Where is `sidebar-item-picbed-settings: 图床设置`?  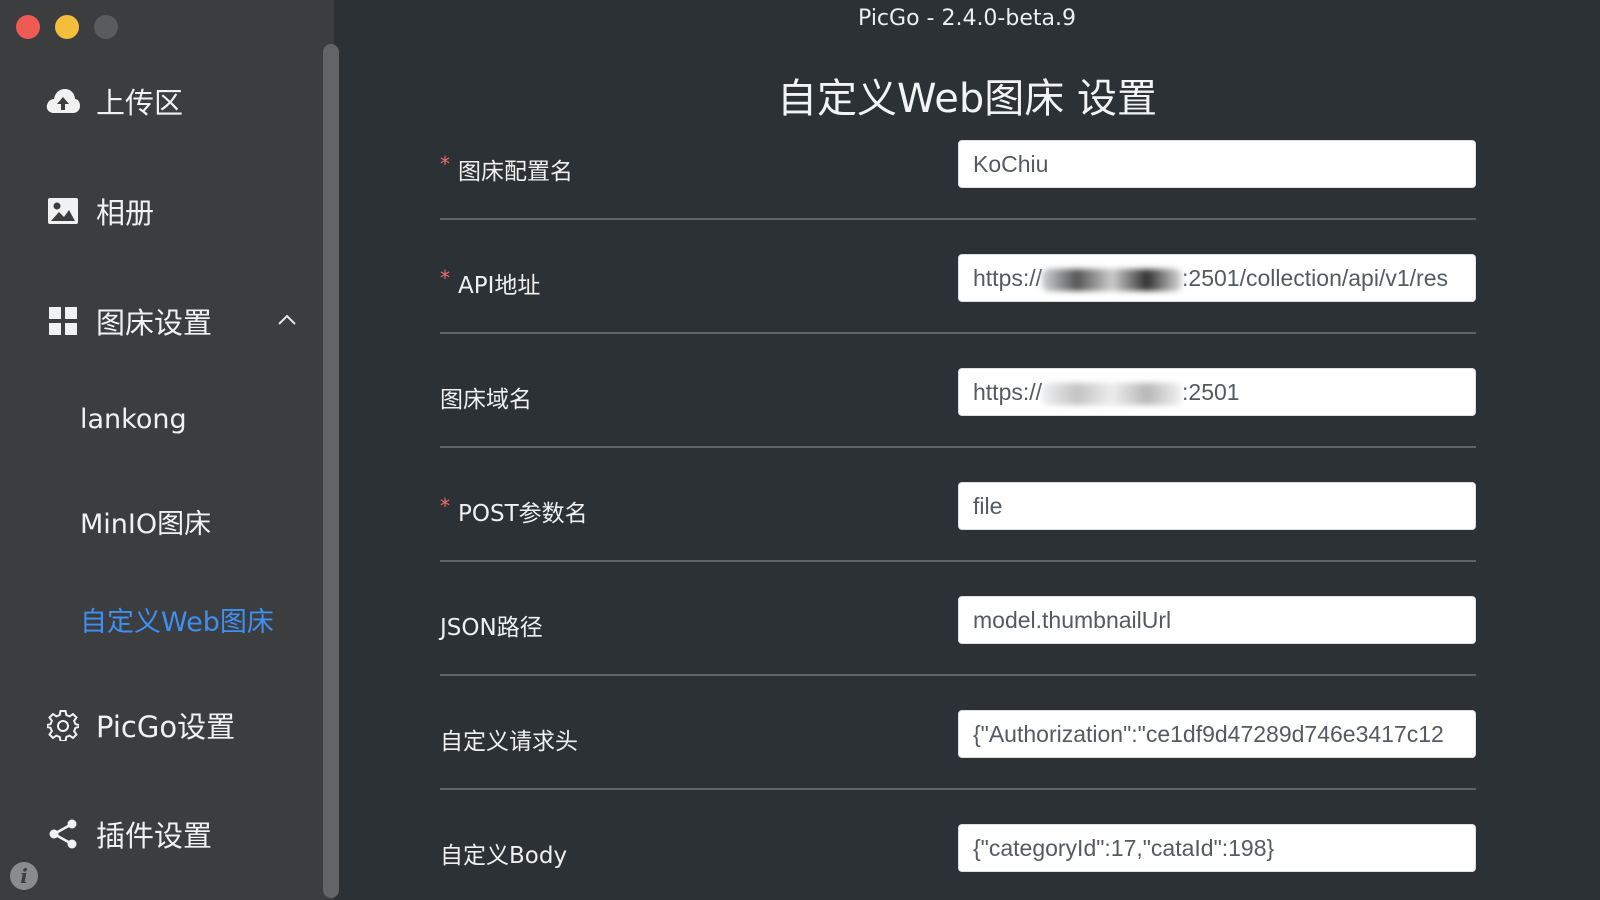 sidebar-item-picbed-settings: 图床设置 is located at coordinates (129, 321).